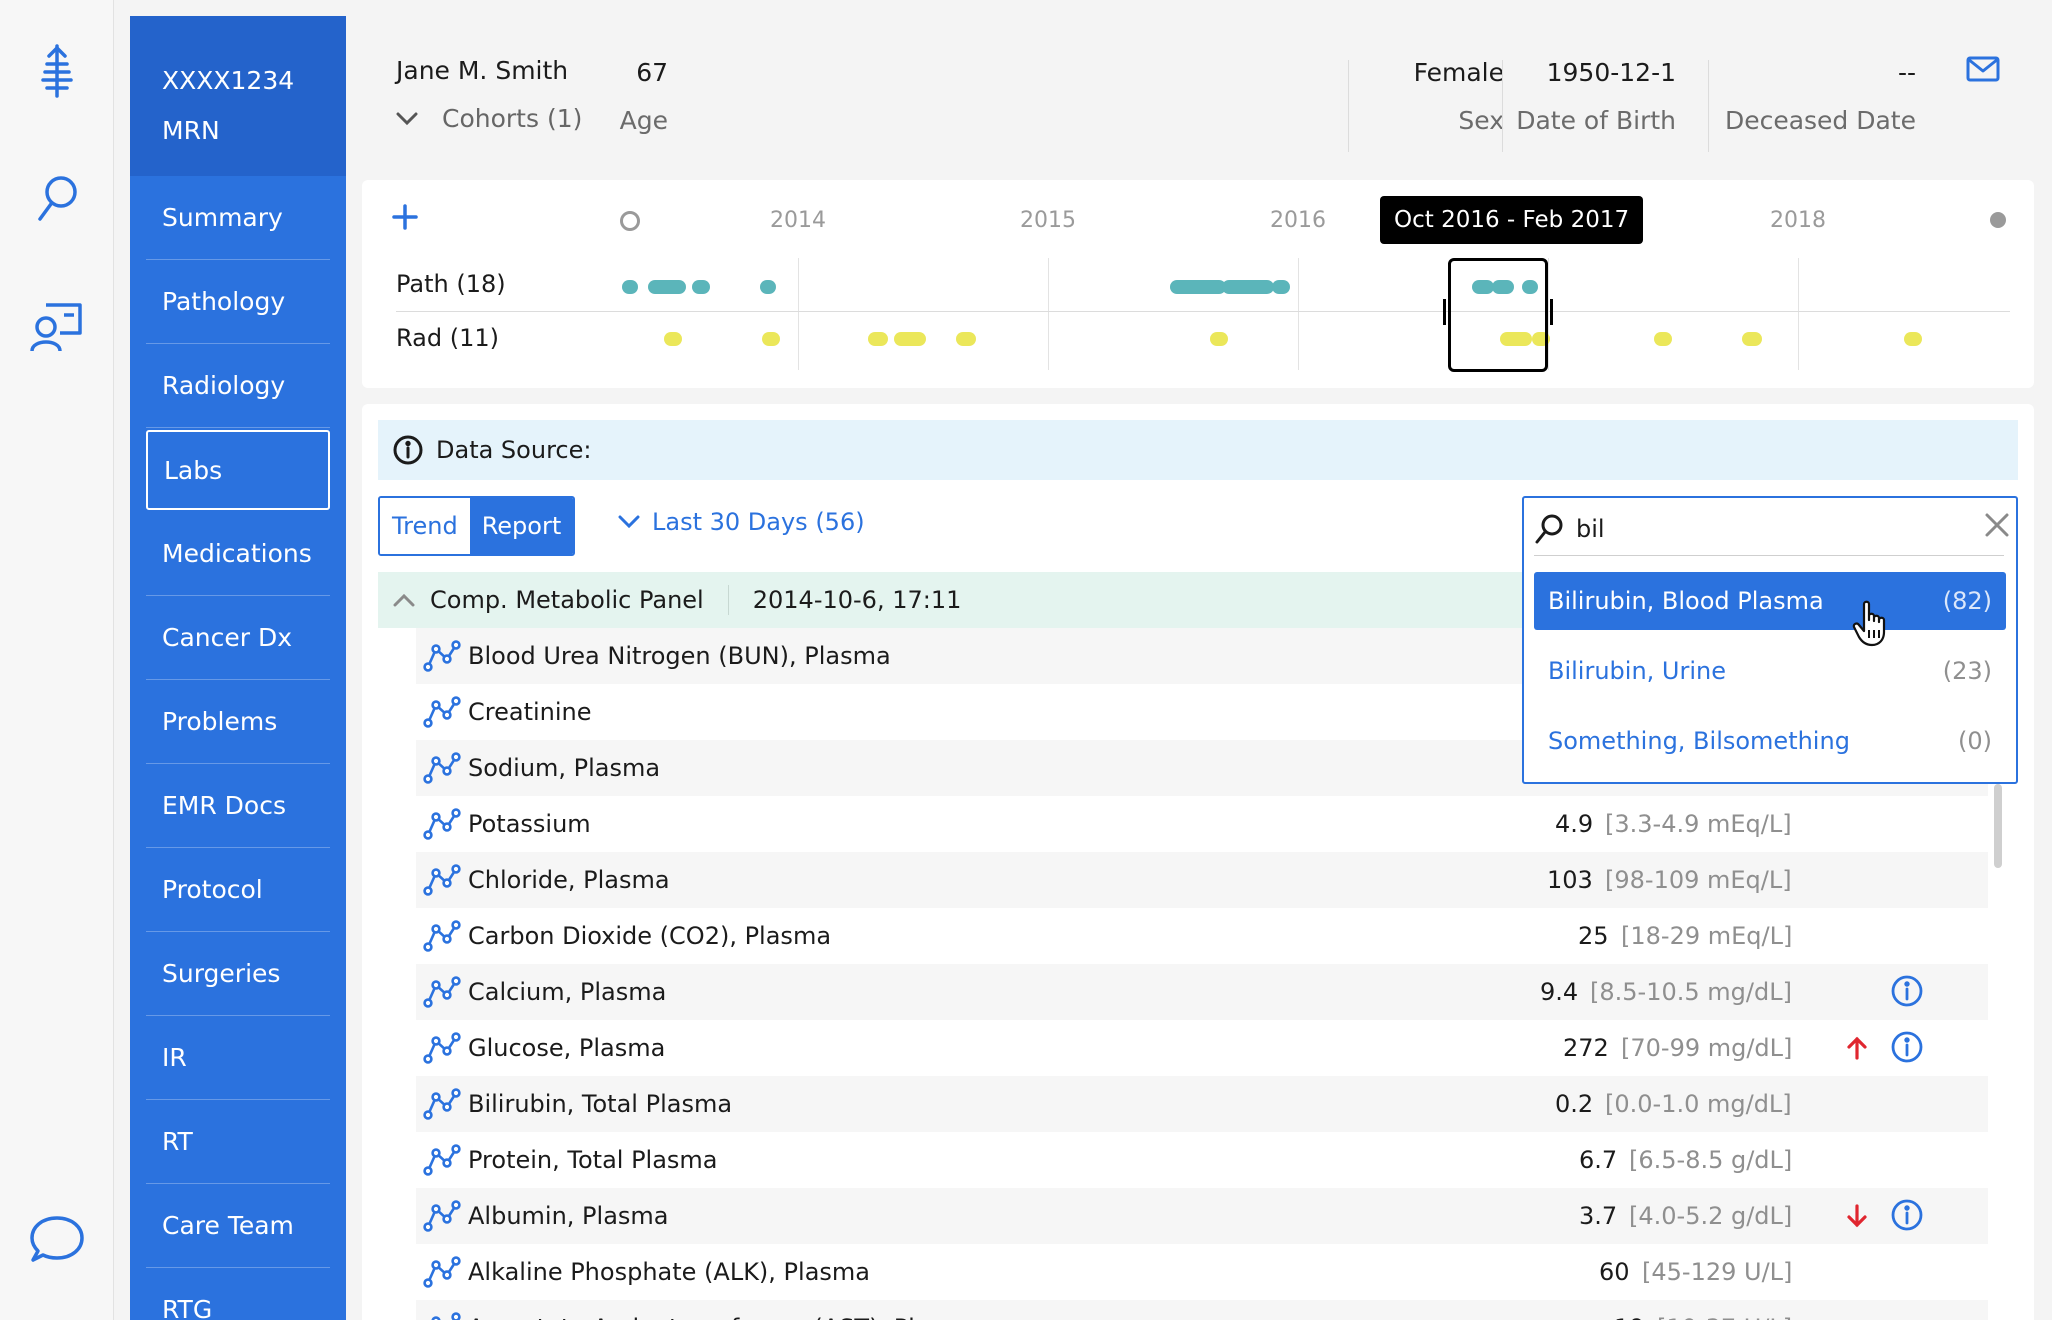 The width and height of the screenshot is (2052, 1320). What do you see at coordinates (238, 806) in the screenshot?
I see `nav-item-emr-docs: EMR Docs` at bounding box center [238, 806].